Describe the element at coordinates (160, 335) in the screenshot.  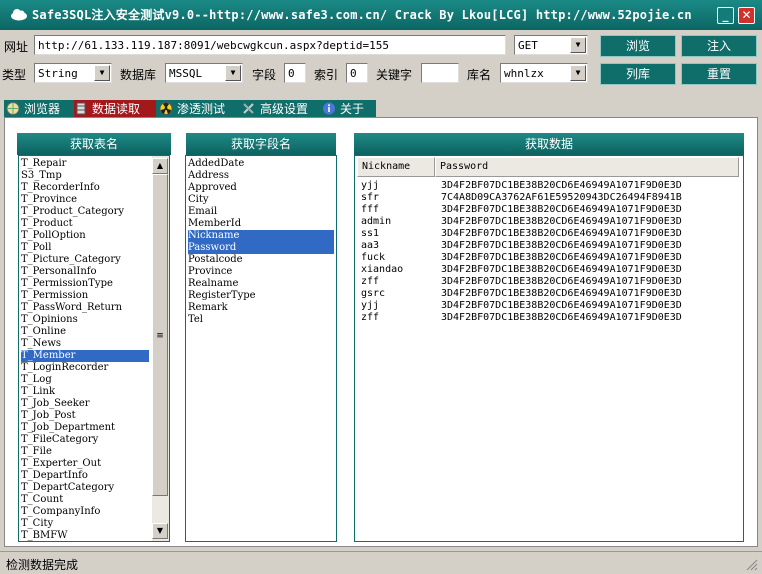
I see `scroll-thumb: ≡` at that location.